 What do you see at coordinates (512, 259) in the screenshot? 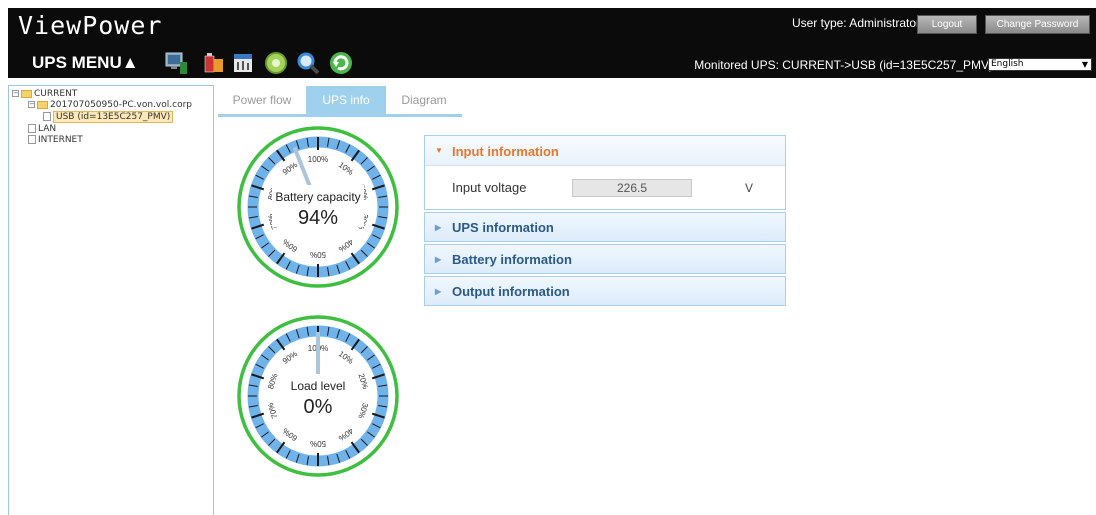
I see `battery-information-title: Battery information` at bounding box center [512, 259].